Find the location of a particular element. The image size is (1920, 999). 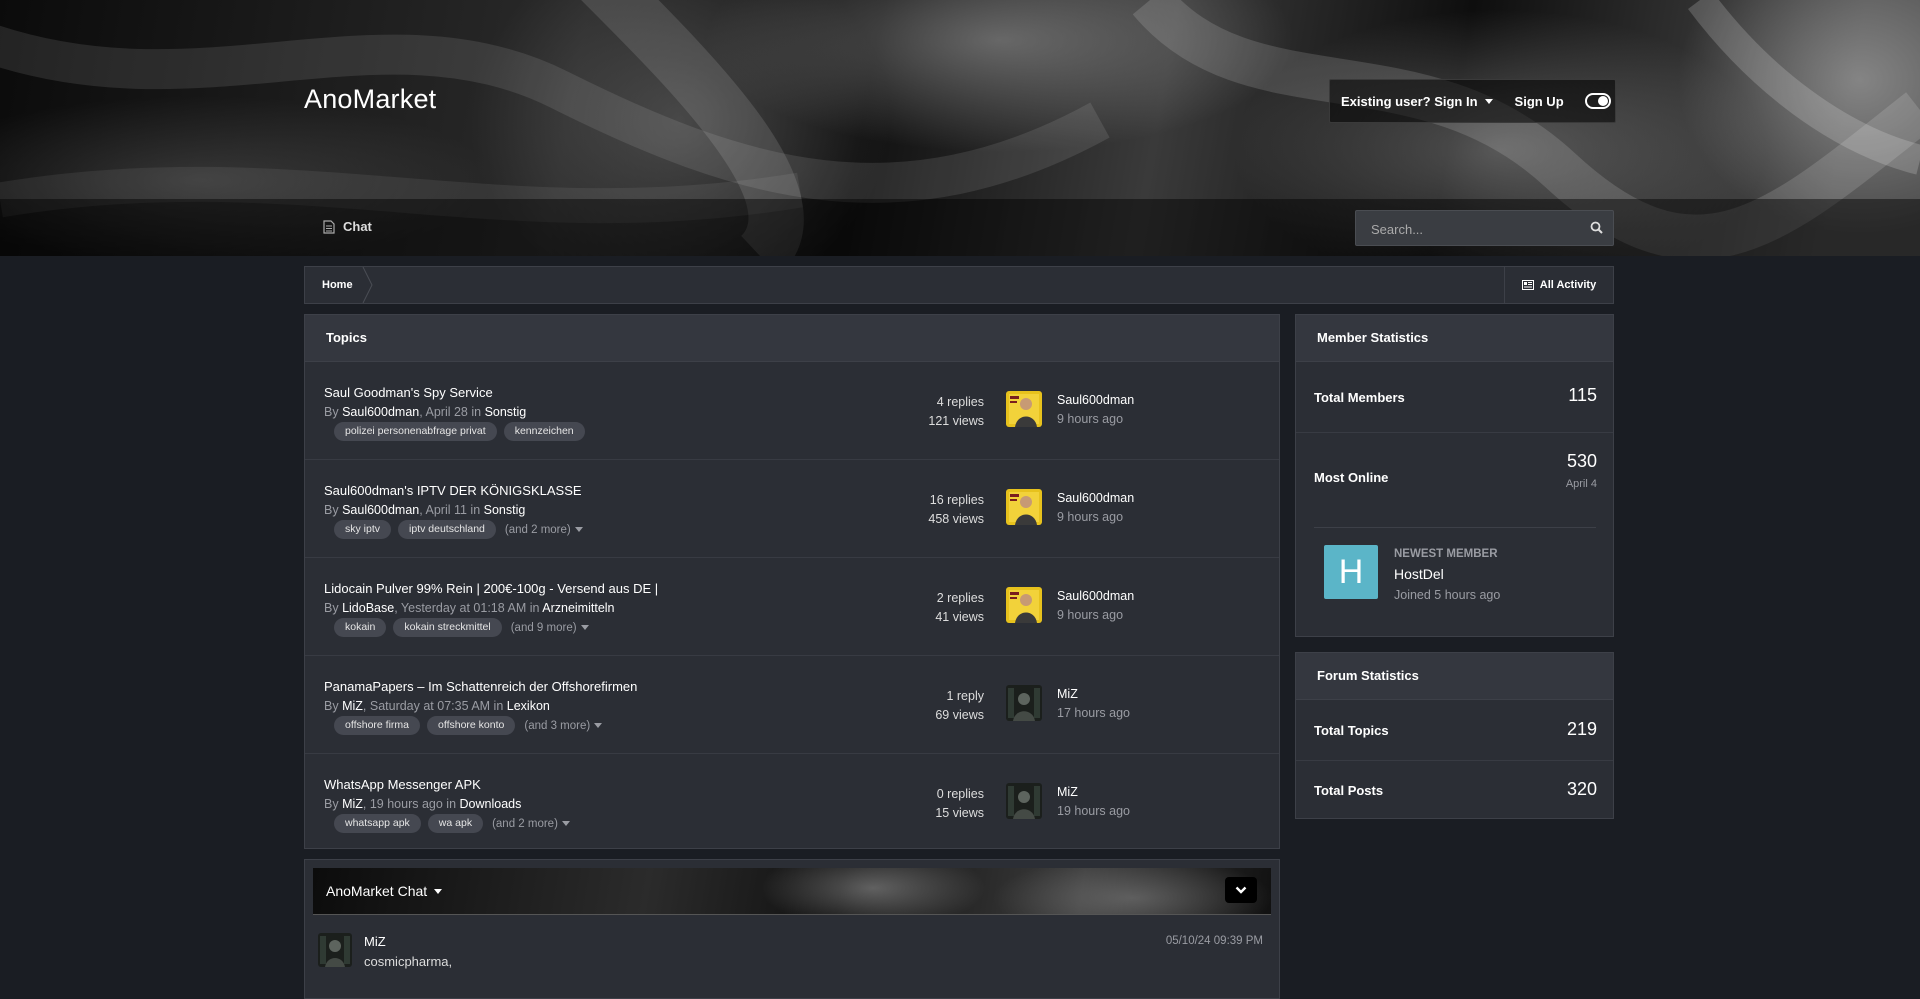

topic-forum-link: Arzneimitteln is located at coordinates (578, 608).